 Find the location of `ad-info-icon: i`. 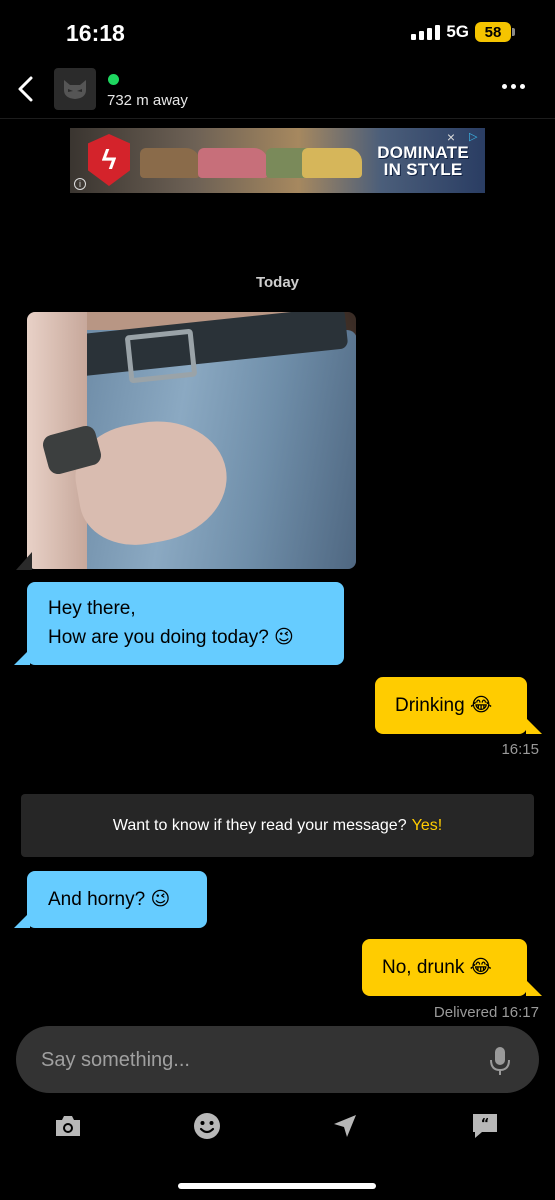

ad-info-icon: i is located at coordinates (80, 184).